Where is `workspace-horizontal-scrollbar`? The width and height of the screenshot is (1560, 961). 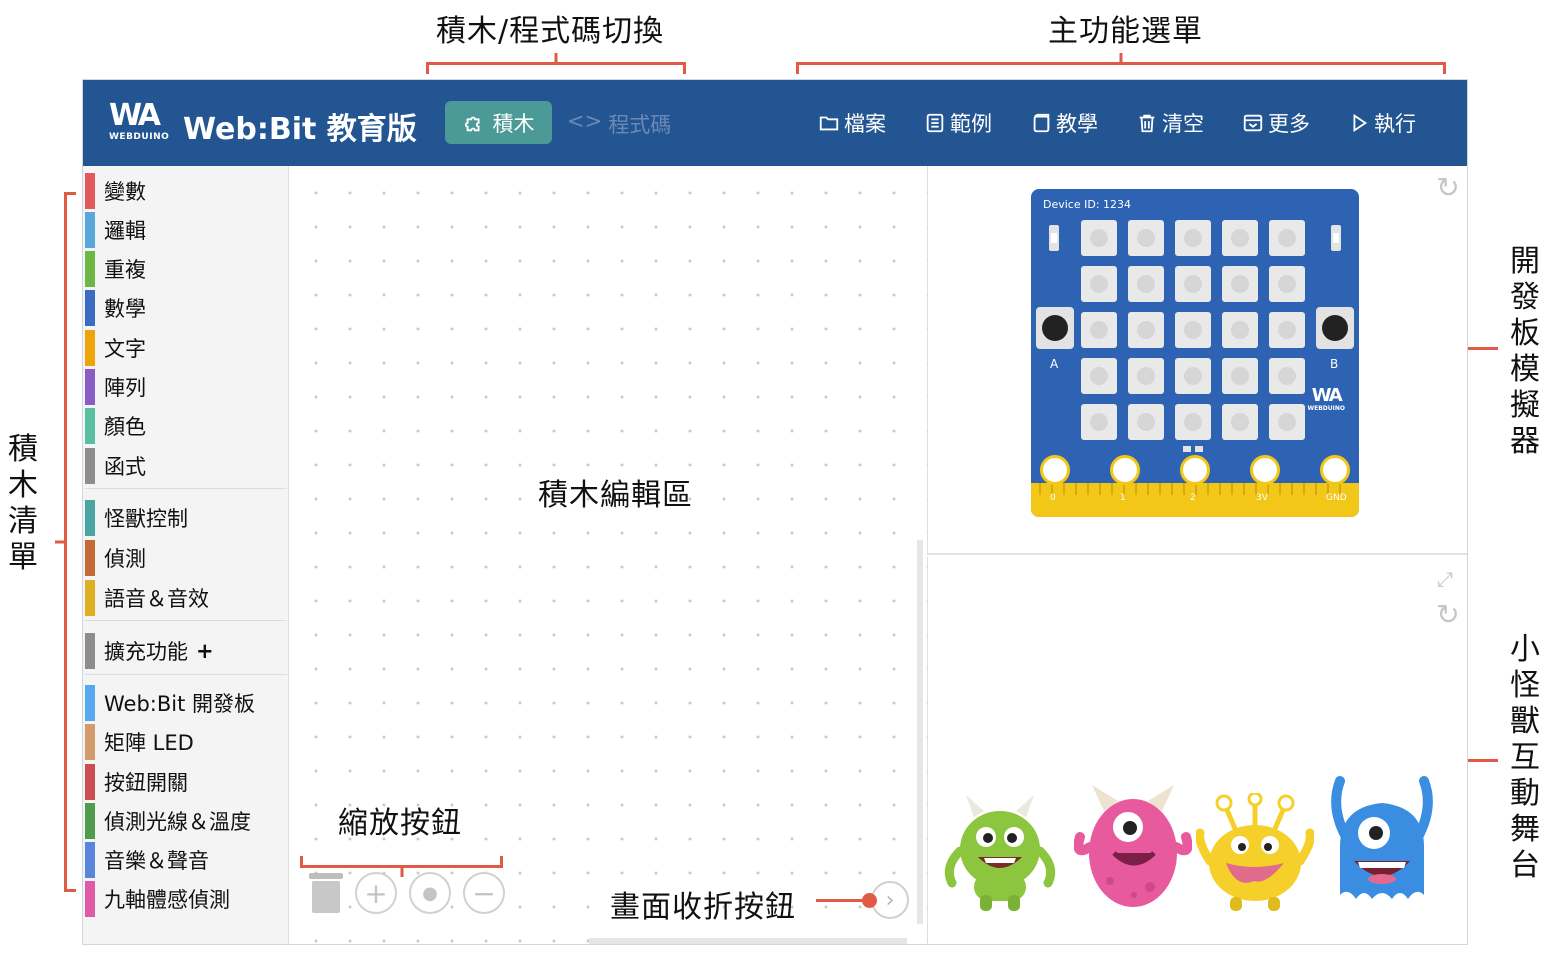
workspace-horizontal-scrollbar is located at coordinates (748, 941).